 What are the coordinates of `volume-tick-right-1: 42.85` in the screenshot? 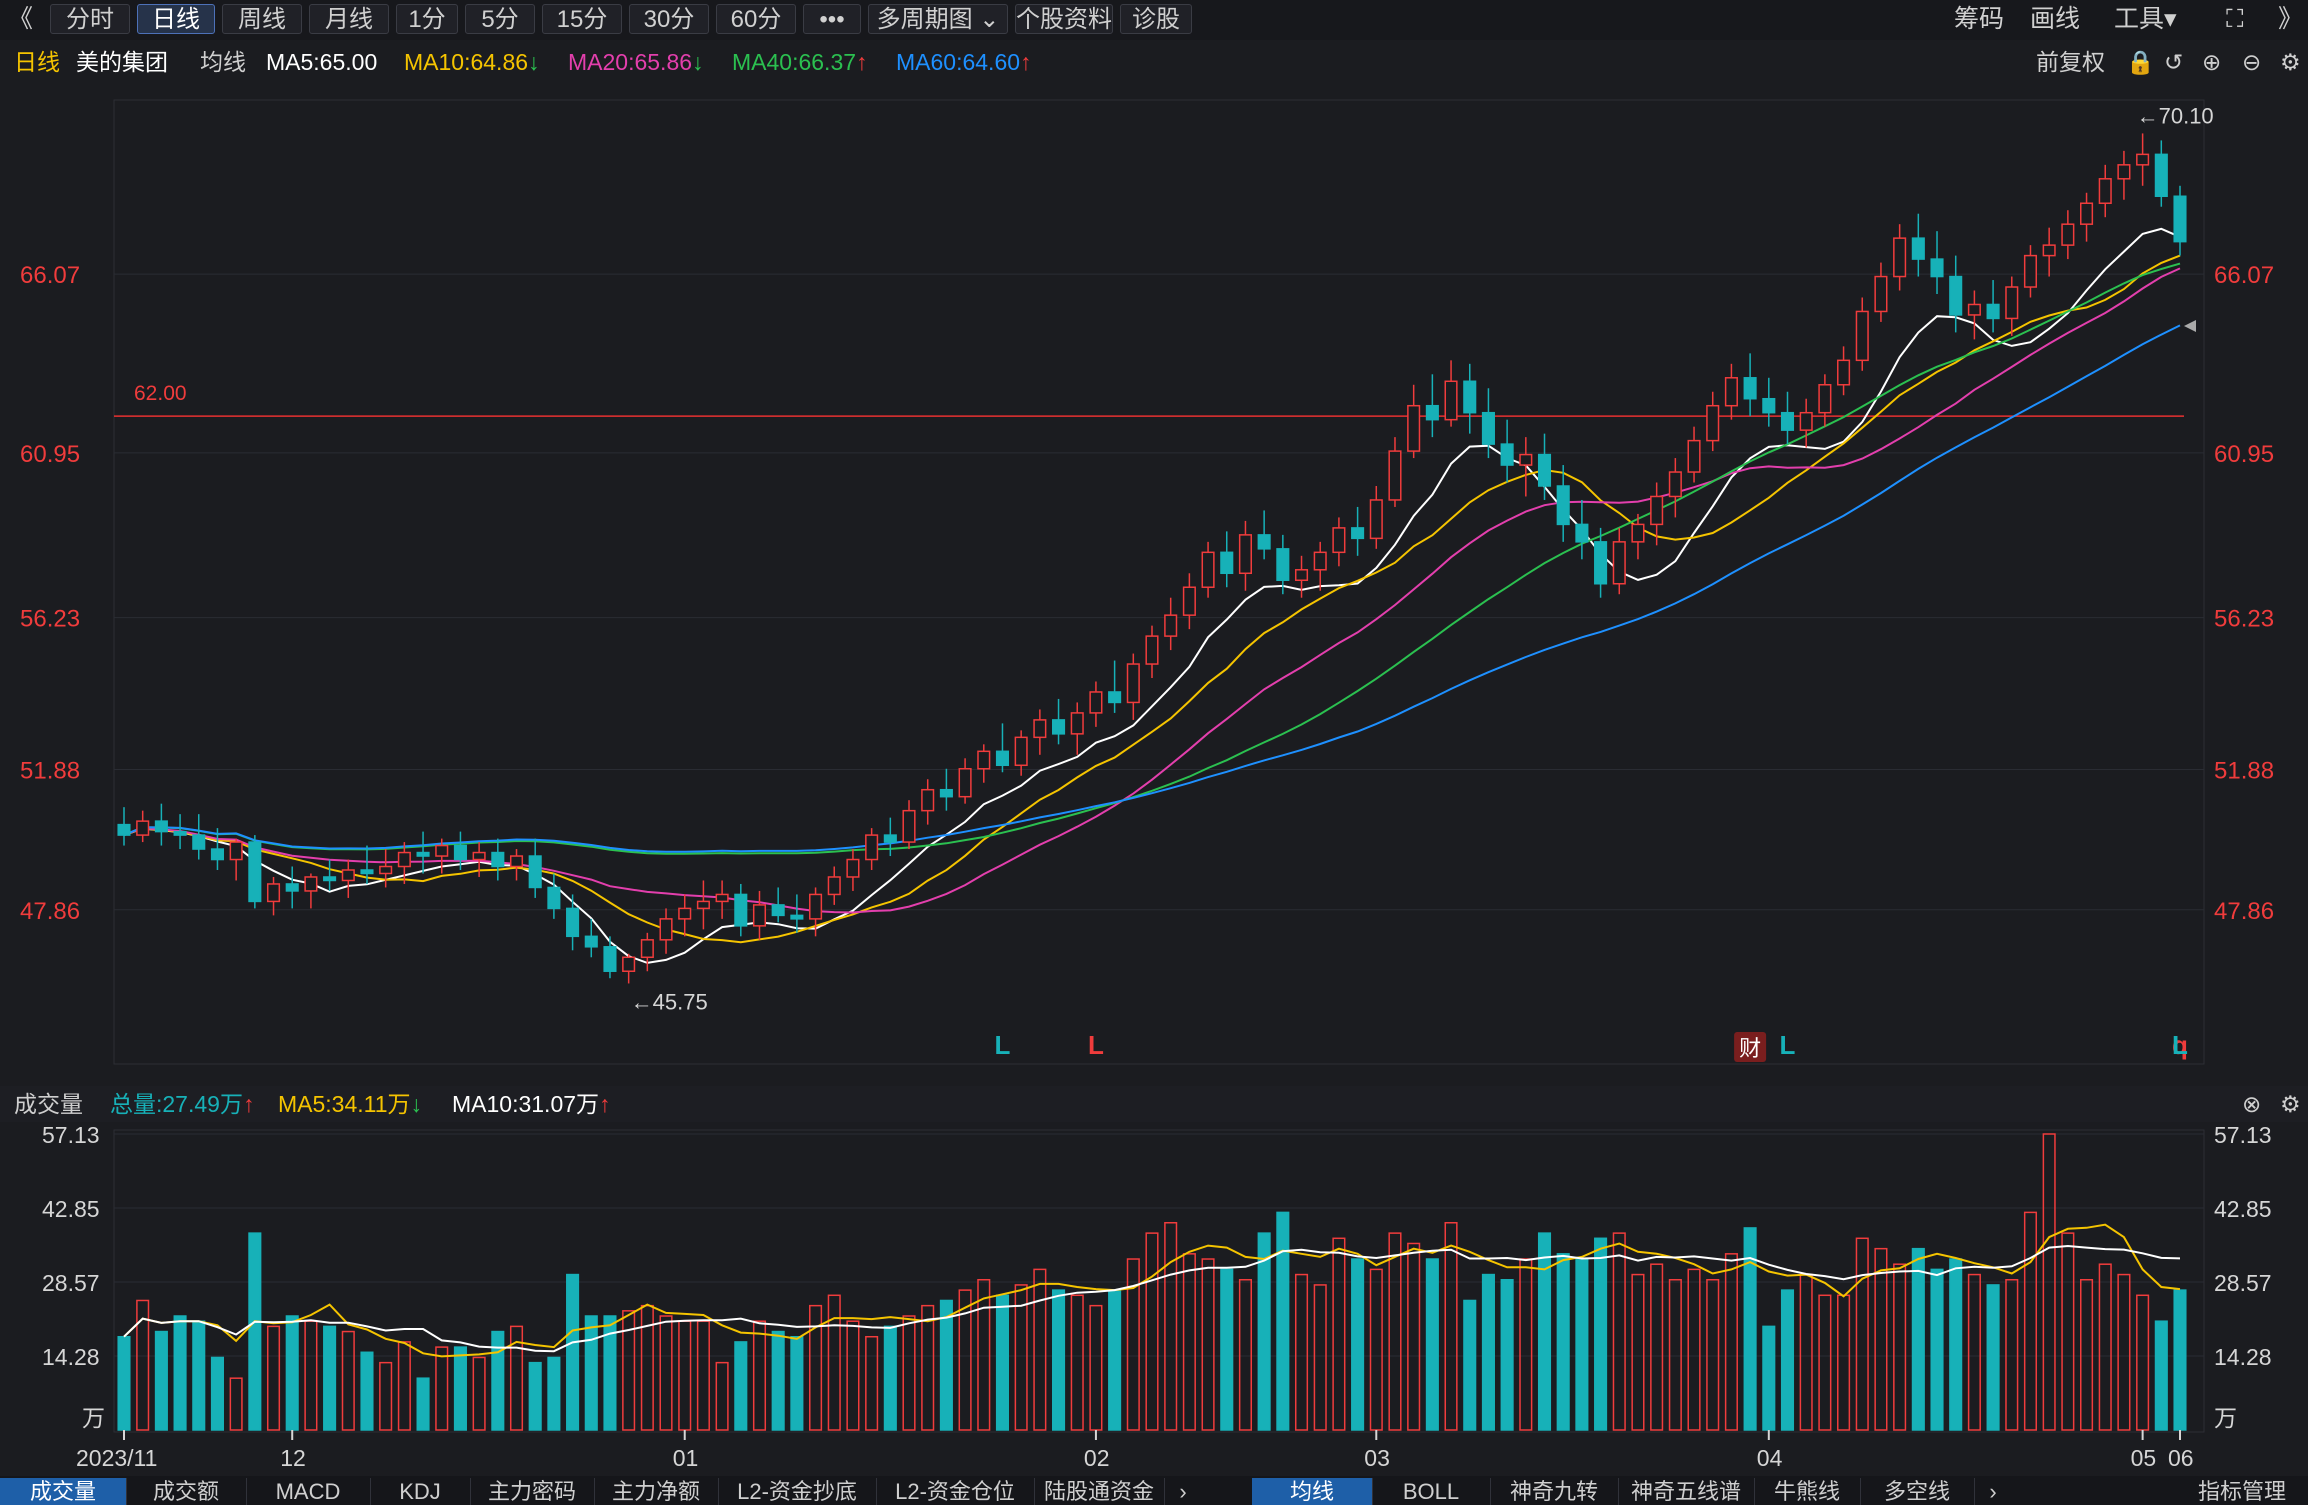 It's located at (2243, 1209).